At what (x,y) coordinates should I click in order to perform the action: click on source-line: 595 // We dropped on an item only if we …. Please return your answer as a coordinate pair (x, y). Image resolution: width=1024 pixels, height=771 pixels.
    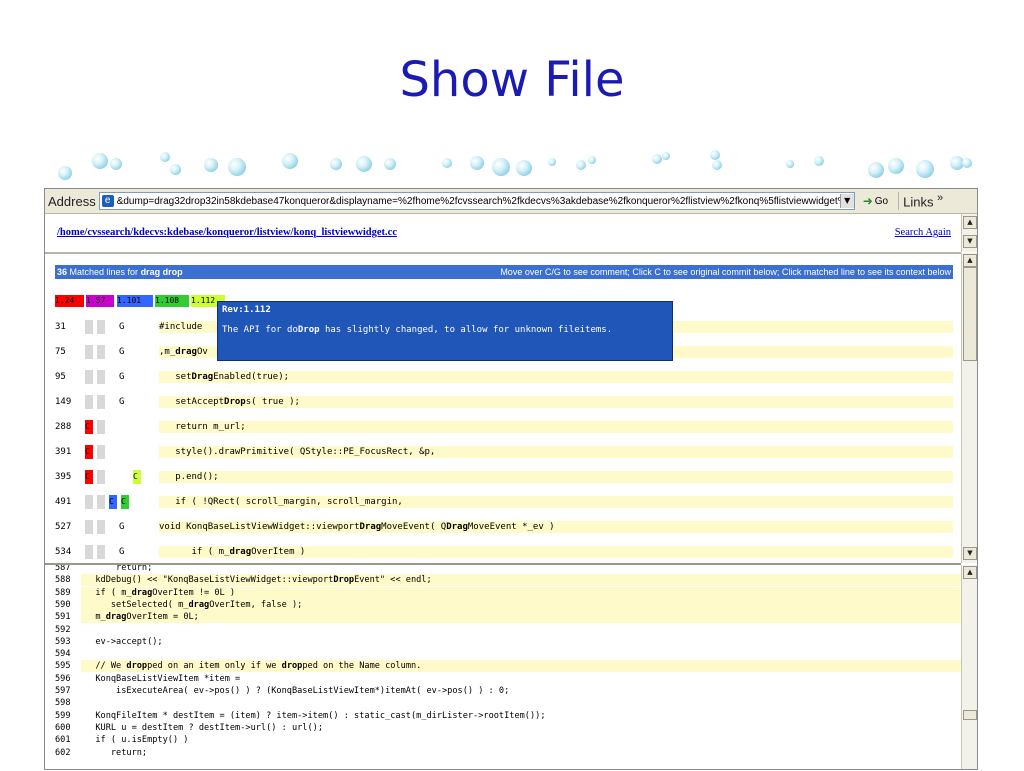
    Looking at the image, I should click on (503, 666).